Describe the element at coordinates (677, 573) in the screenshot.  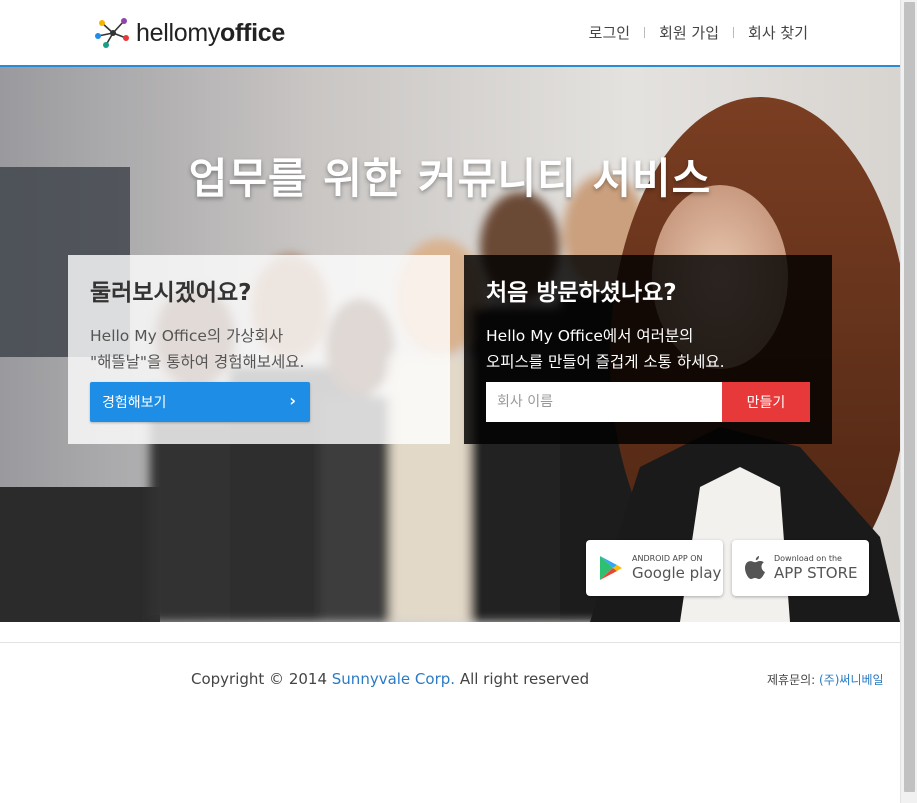
I see `google-badge-big-text: Google play` at that location.